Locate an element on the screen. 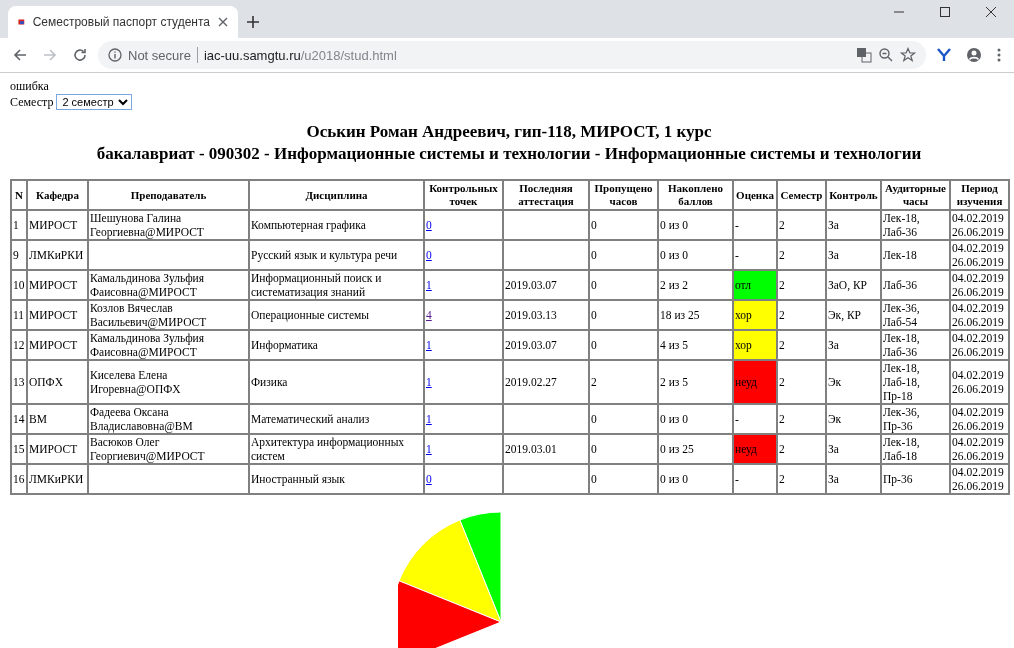 The image size is (1014, 648). table-cell: 9 is located at coordinates (19, 255).